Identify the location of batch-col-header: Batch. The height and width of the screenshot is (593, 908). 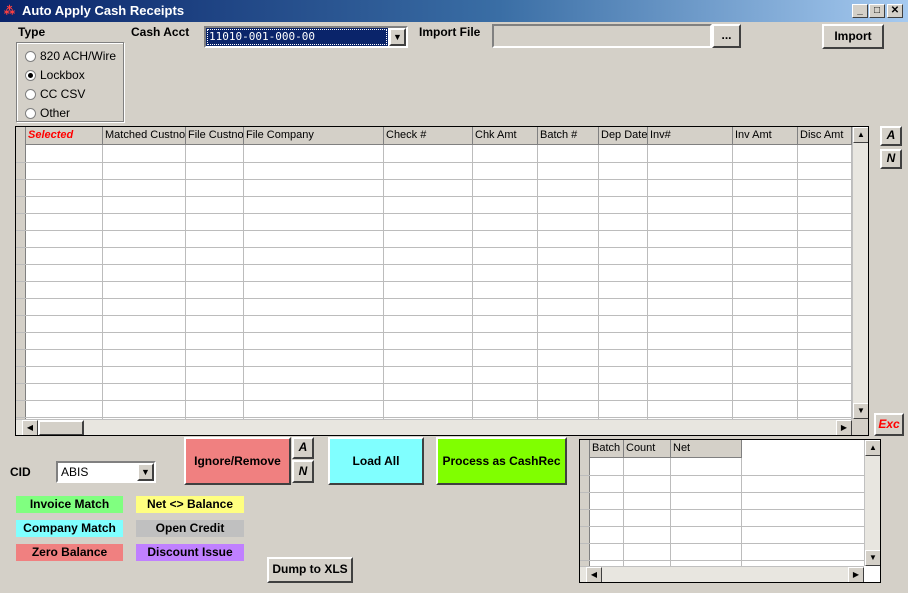
(607, 449).